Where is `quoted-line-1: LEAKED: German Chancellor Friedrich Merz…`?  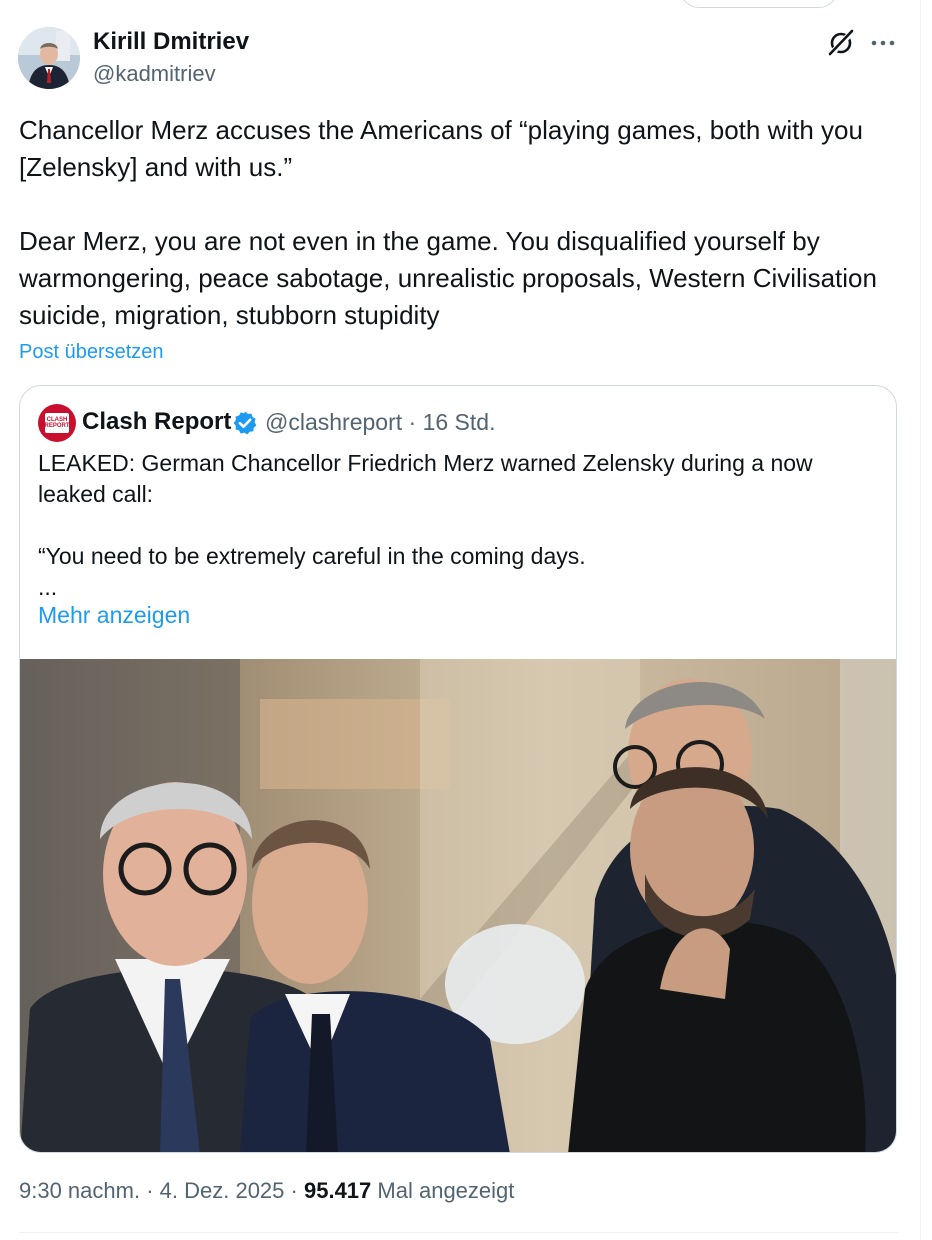
quoted-line-1: LEAKED: German Chancellor Friedrich Merz… is located at coordinates (425, 478).